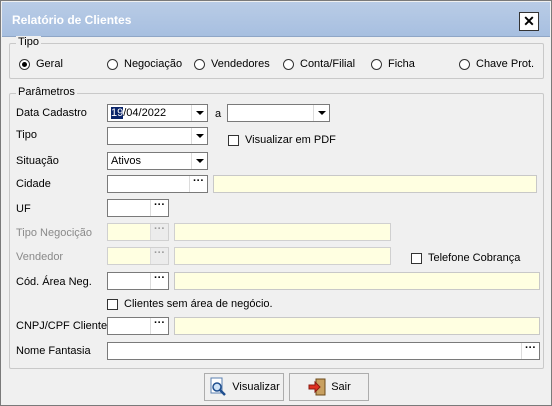  I want to click on clientes-sem-area-checkbox: Clientes sem área de negócio., so click(190, 304).